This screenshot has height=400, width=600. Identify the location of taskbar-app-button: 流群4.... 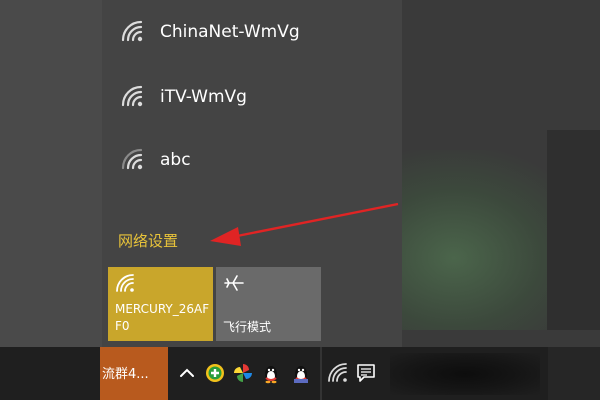
(134, 373).